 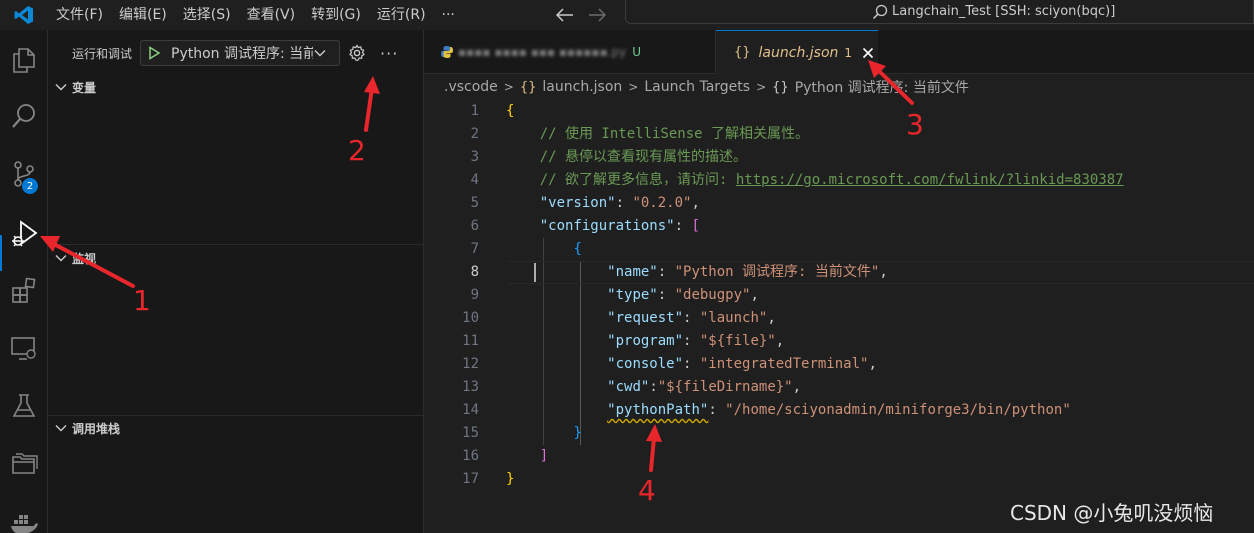 I want to click on tab-launch-json-name: launch.json, so click(x=798, y=52).